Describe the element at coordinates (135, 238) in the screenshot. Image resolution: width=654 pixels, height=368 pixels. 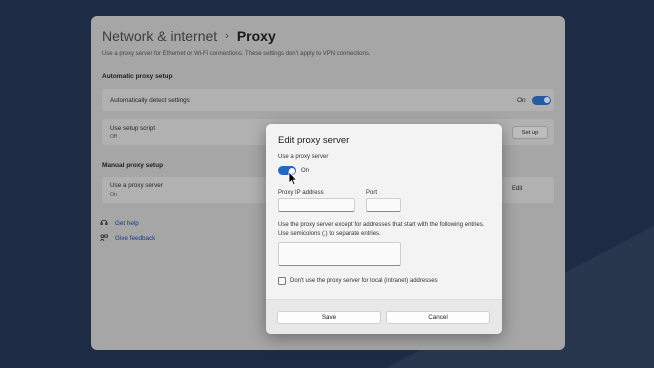
I see `give-feedback-label: Give feedback` at that location.